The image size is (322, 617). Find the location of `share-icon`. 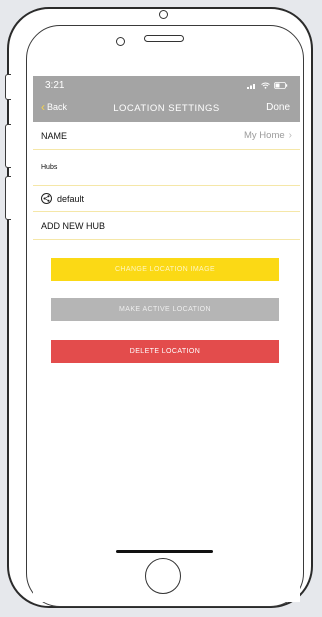

share-icon is located at coordinates (46, 198).